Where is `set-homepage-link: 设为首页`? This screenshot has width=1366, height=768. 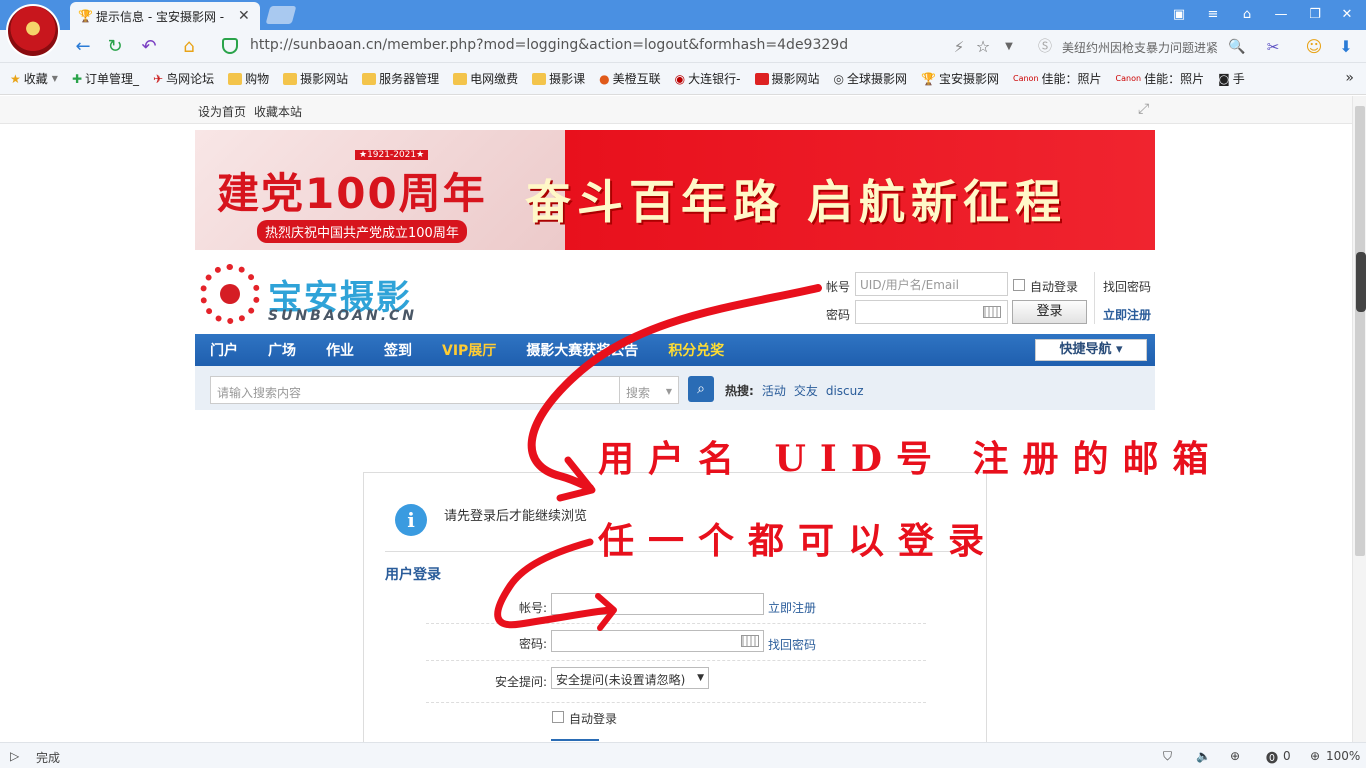
set-homepage-link: 设为首页 is located at coordinates (222, 111).